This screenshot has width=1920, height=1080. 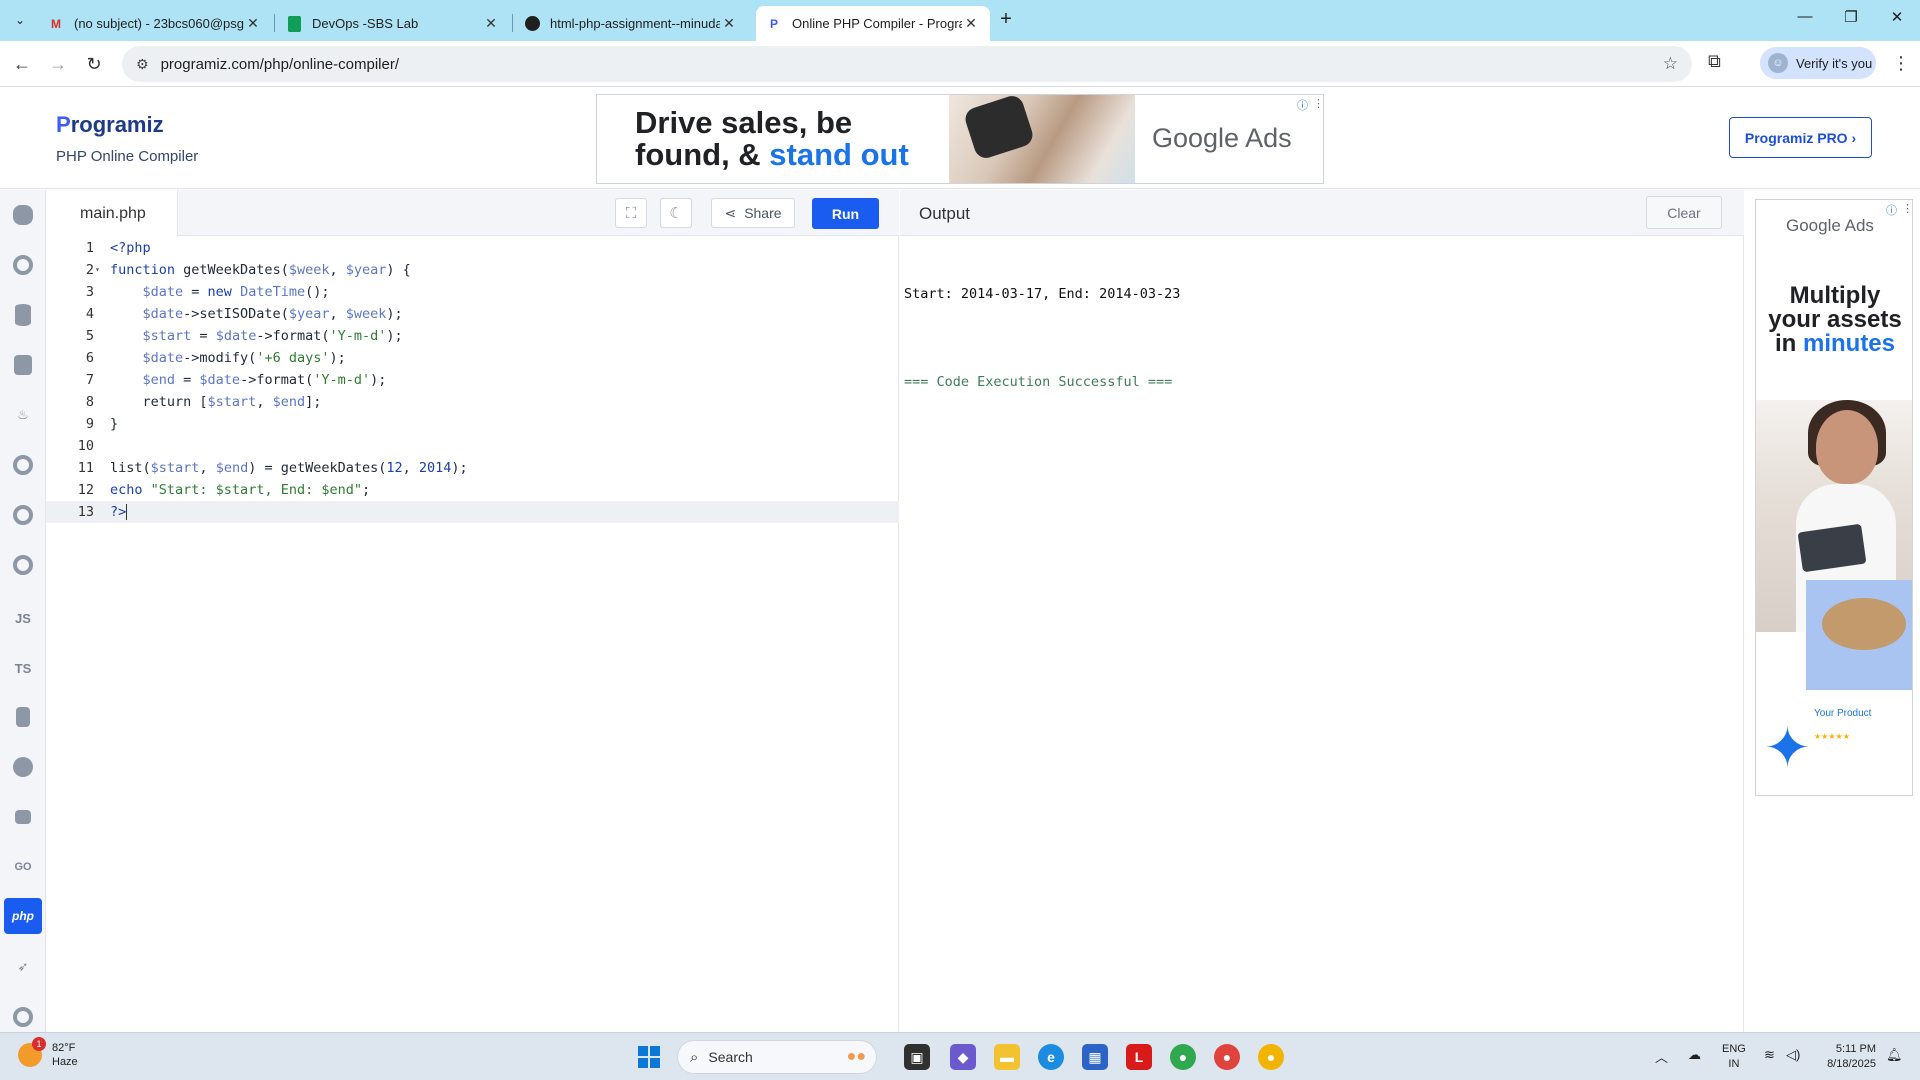 What do you see at coordinates (963, 1057) in the screenshot?
I see `copilot-icon: ◆` at bounding box center [963, 1057].